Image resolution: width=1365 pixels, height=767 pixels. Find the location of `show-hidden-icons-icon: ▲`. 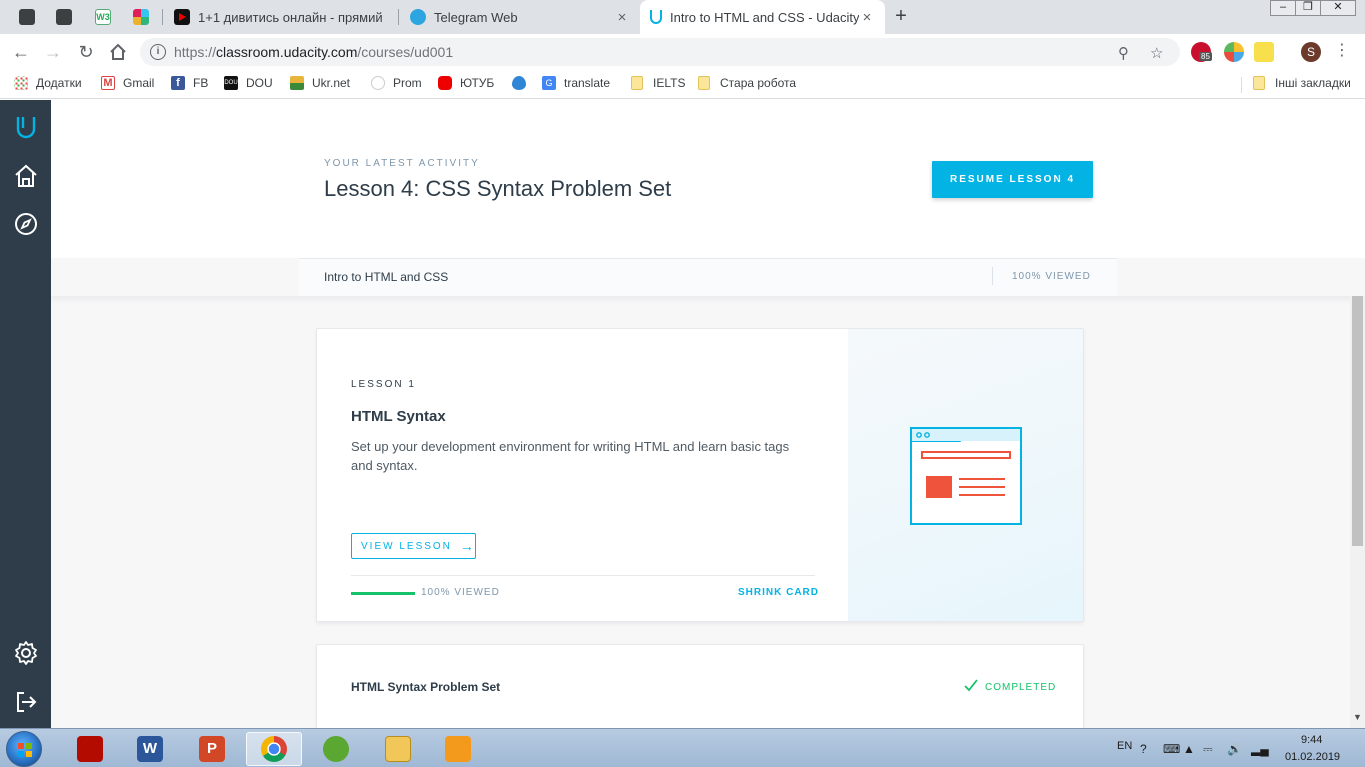

show-hidden-icons-icon: ▲ is located at coordinates (1189, 749).